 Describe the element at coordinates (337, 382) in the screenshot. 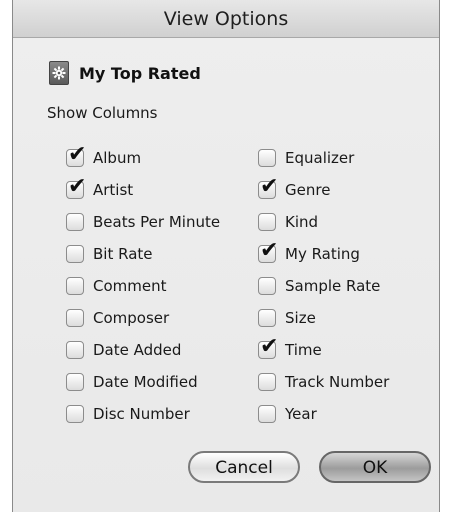

I see `column-option-label: Track Number` at that location.